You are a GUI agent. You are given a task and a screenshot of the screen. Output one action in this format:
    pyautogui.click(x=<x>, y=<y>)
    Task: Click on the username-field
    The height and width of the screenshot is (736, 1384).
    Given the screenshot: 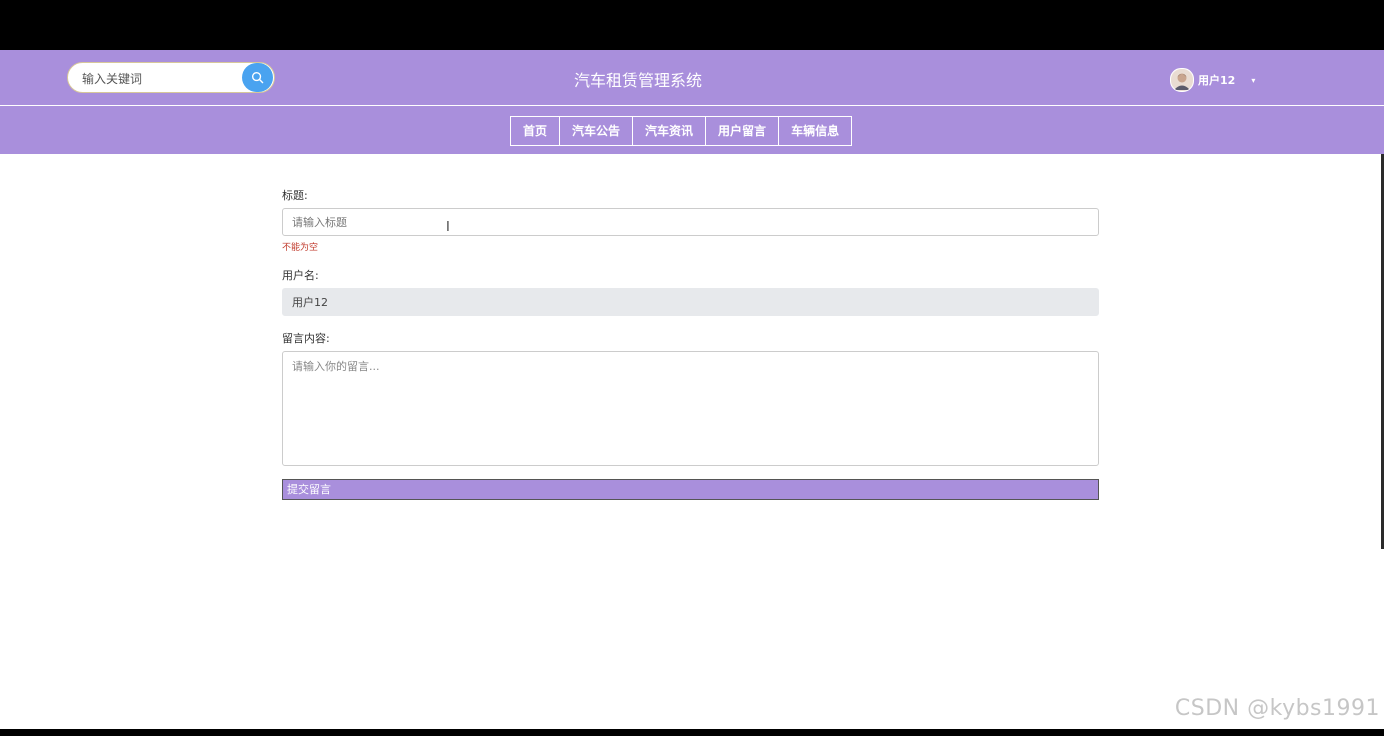 What is the action you would take?
    pyautogui.click(x=690, y=302)
    